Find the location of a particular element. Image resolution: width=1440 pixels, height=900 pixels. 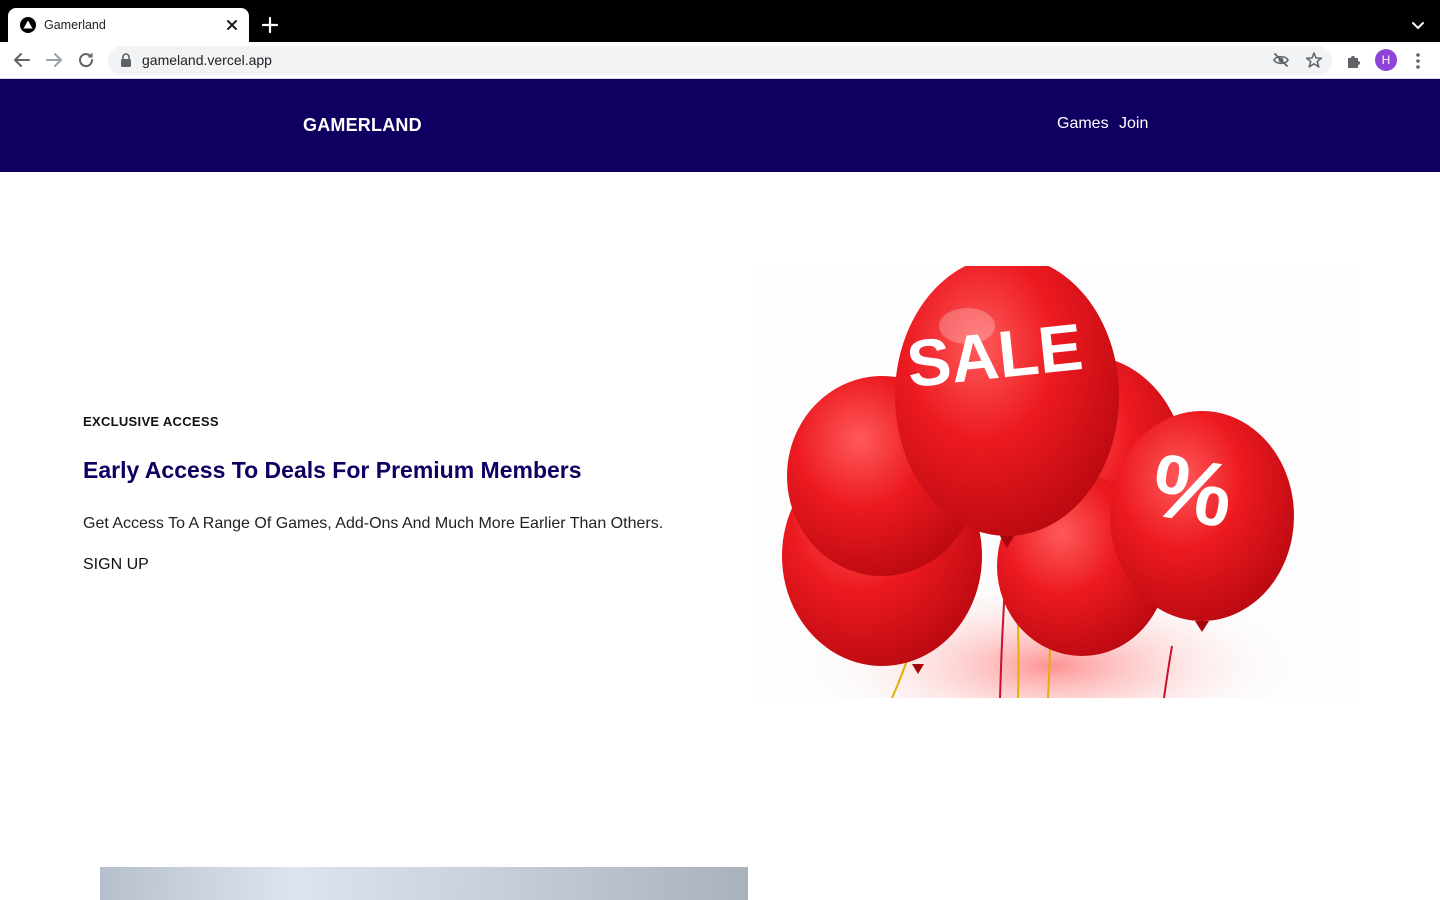

address-bar: gameland.vercel.app is located at coordinates (720, 60).